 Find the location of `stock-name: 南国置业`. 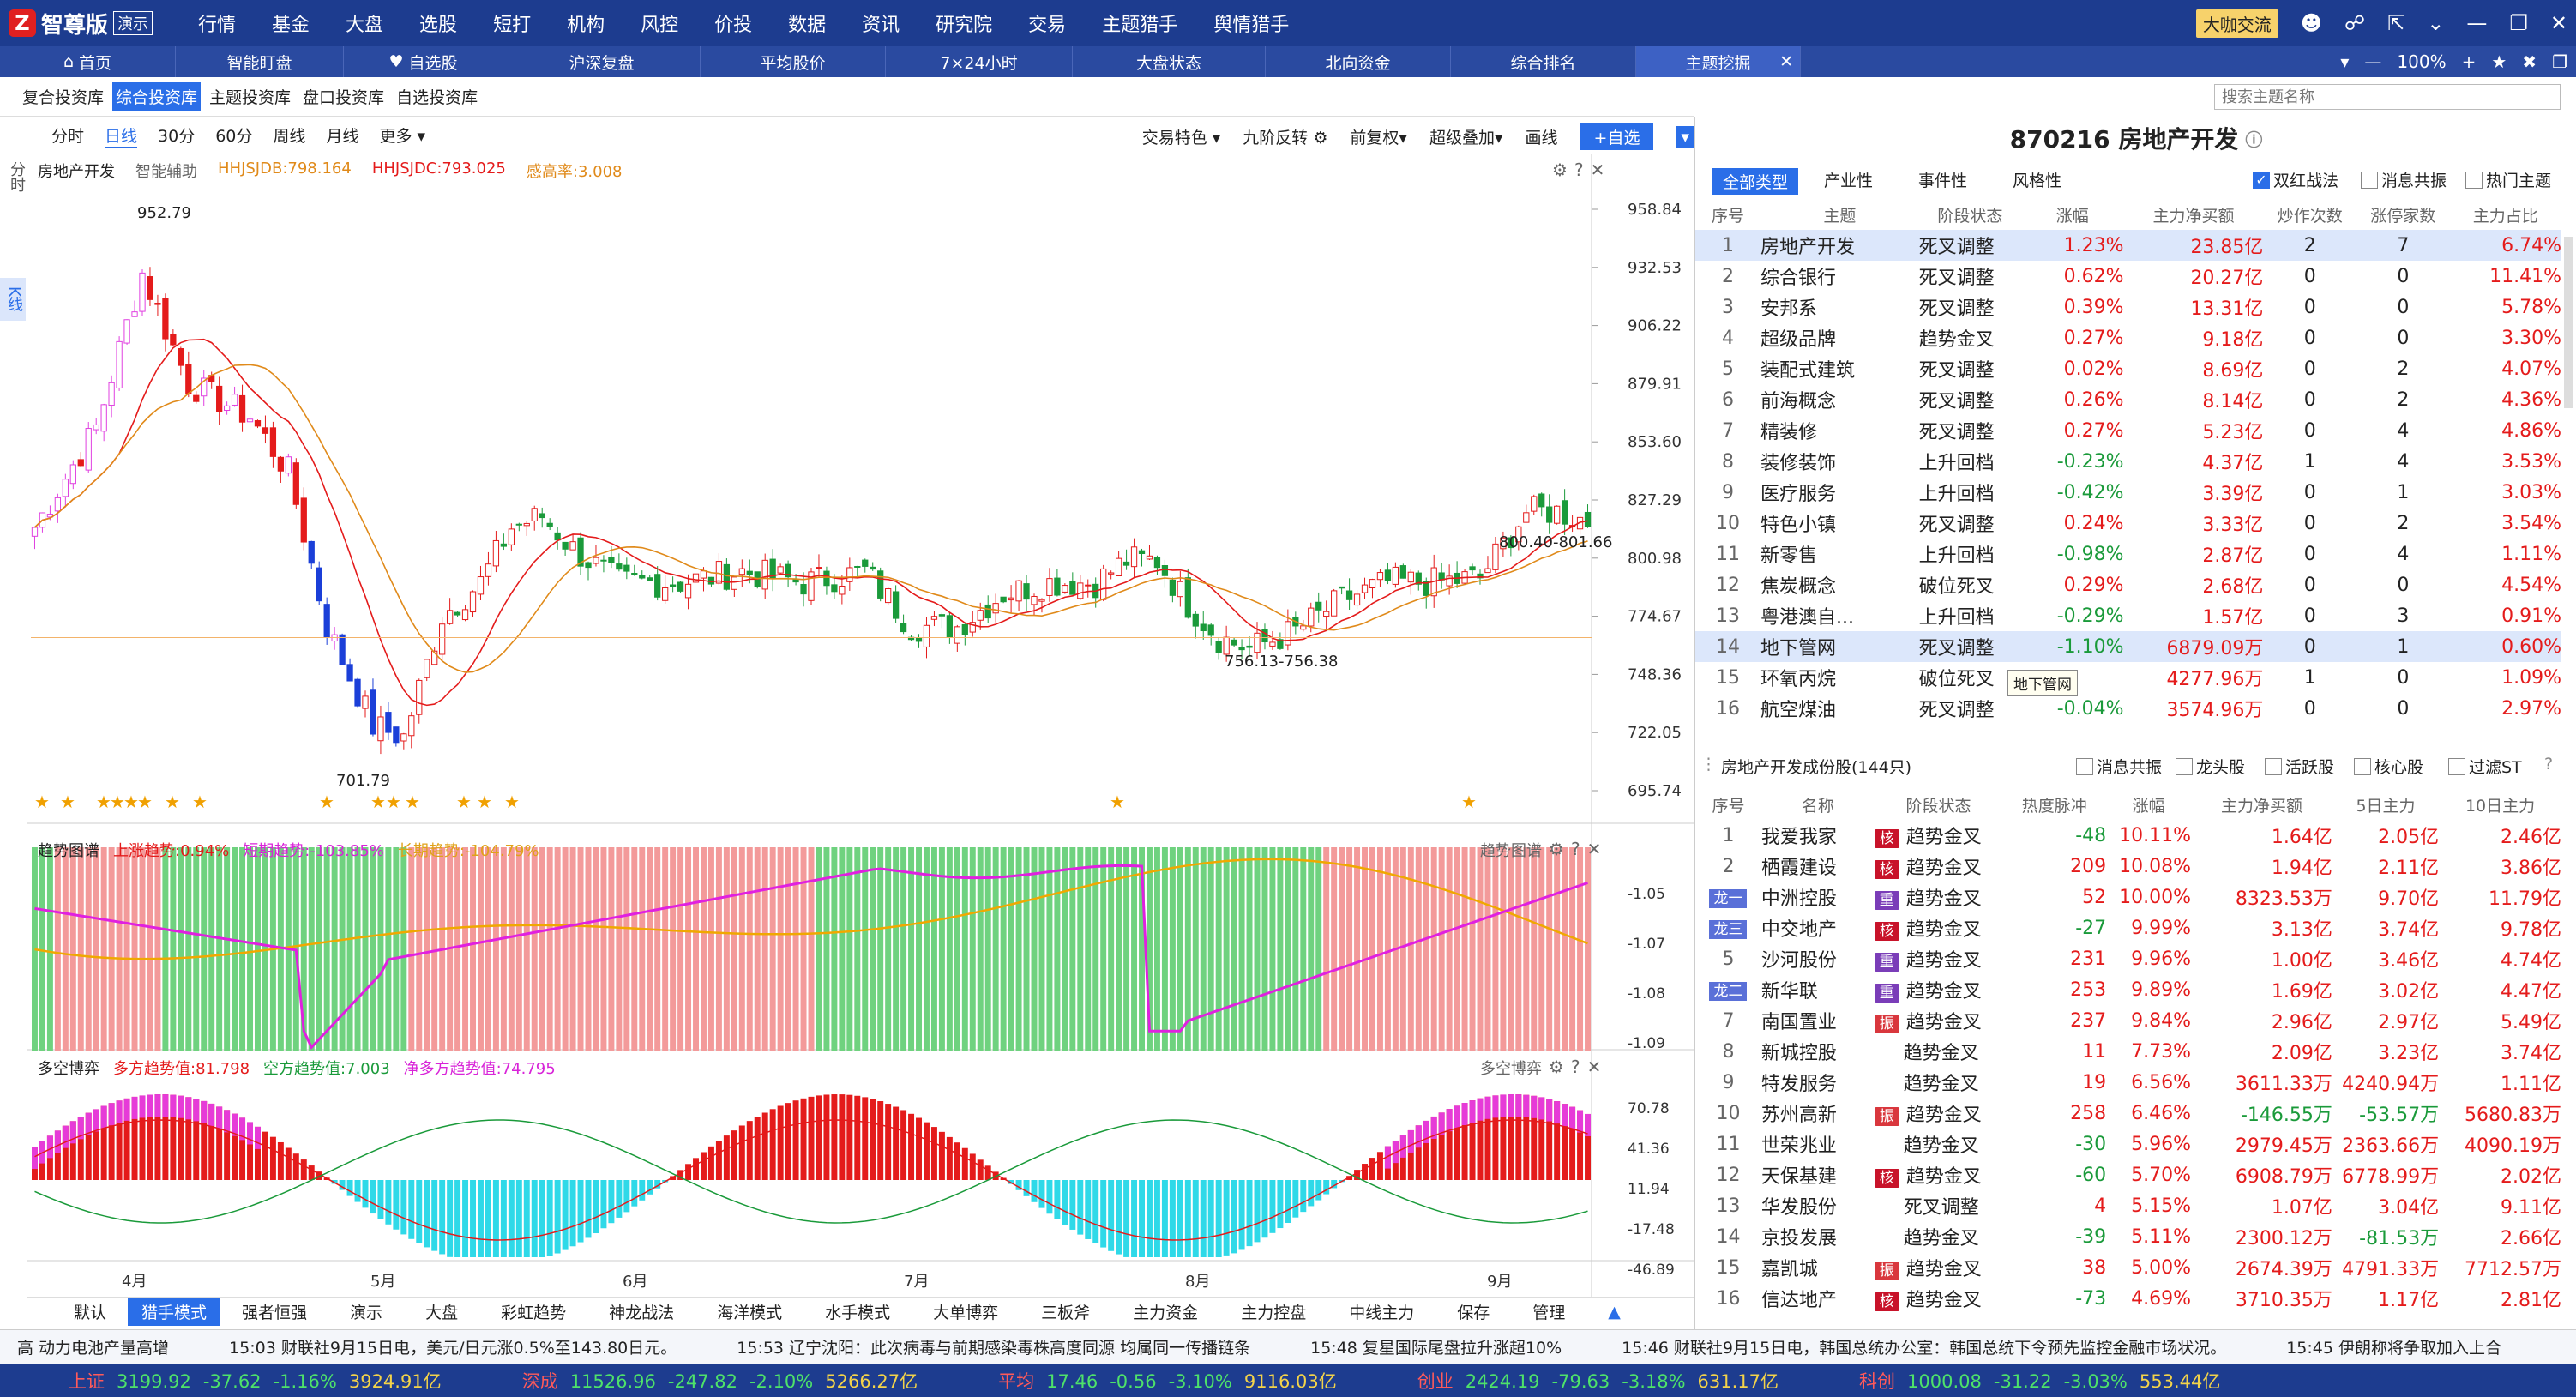

stock-name: 南国置业 is located at coordinates (1799, 1023).